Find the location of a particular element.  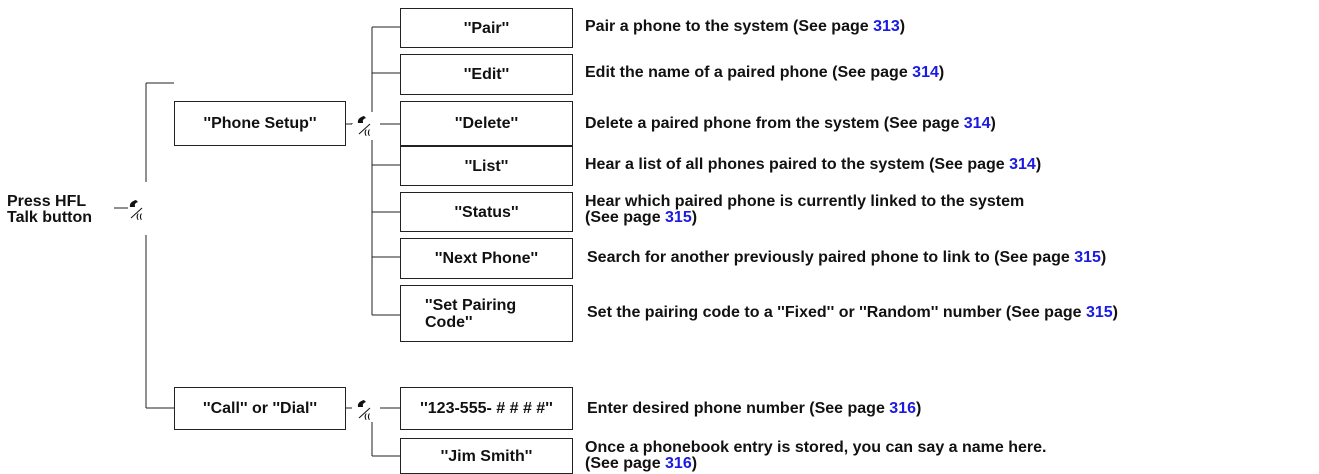

next-phone-command-node: ''Next Phone'' is located at coordinates (486, 258).